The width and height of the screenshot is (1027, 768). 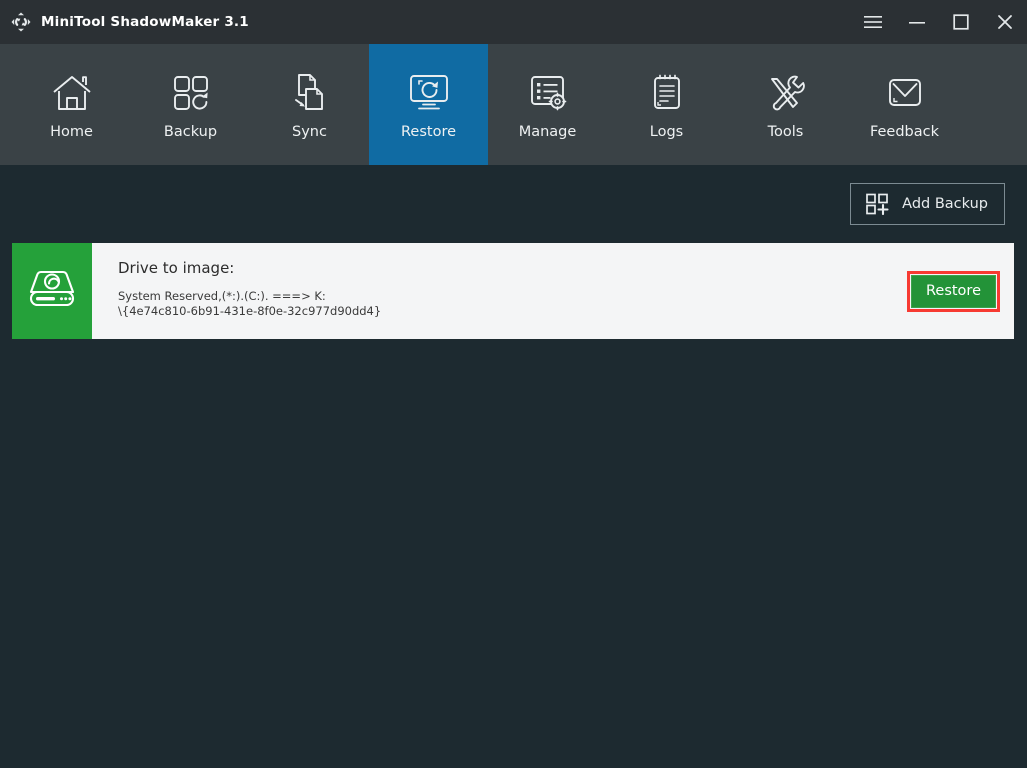 I want to click on nav-item-sync: Sync, so click(x=309, y=104).